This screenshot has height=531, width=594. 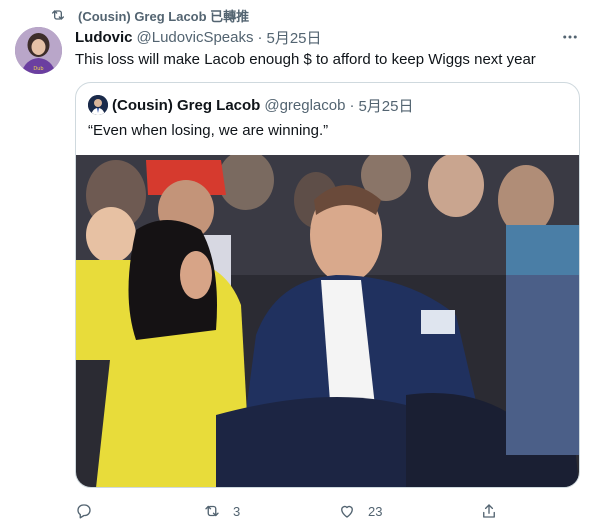 I want to click on tweet-header: Ludovic @LudovicSpeaks · 5月25日, so click(x=327, y=37).